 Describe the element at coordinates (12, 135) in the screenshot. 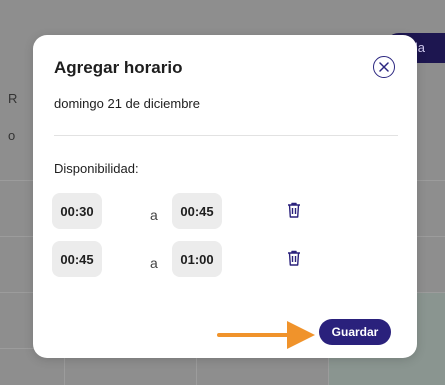

I see `bg-label: o` at that location.